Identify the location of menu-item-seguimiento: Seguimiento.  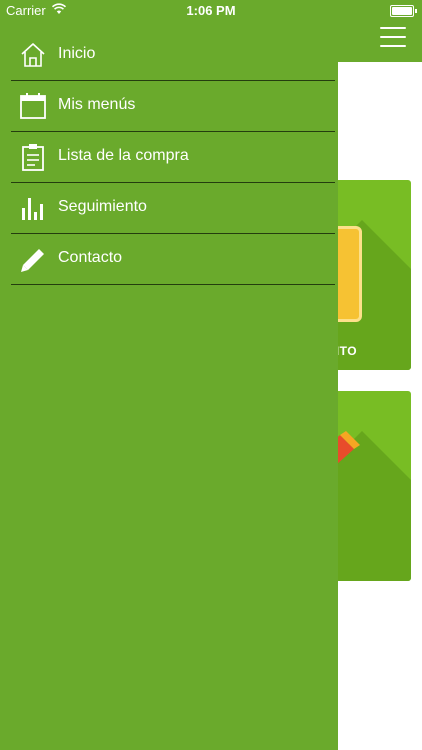
(173, 208).